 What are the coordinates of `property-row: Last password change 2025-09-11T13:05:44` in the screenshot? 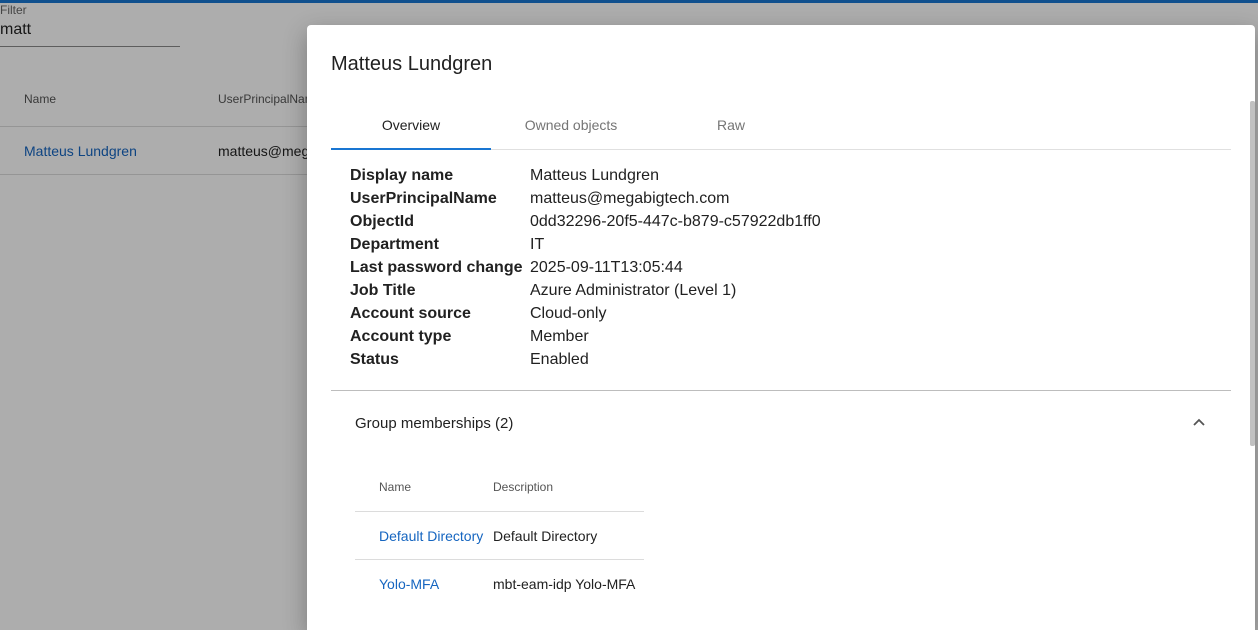 It's located at (650, 270).